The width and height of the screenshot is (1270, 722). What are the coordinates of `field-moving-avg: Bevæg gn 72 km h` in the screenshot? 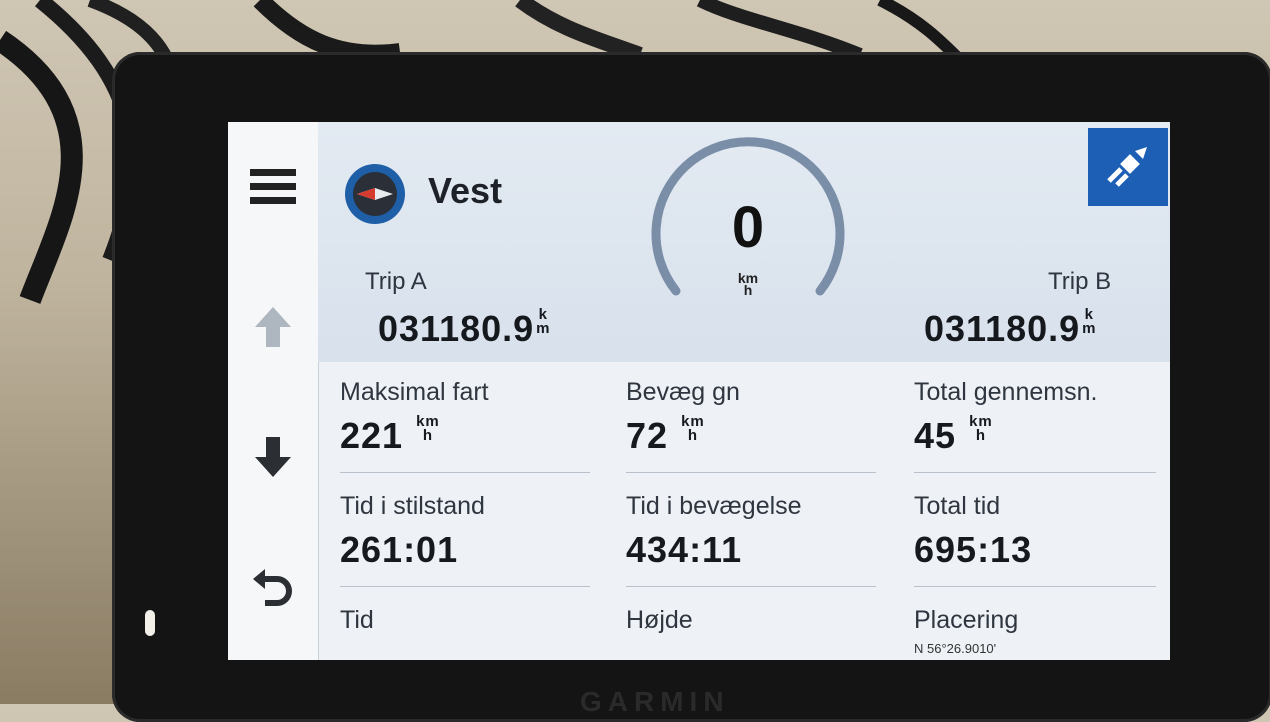 It's located at (751, 417).